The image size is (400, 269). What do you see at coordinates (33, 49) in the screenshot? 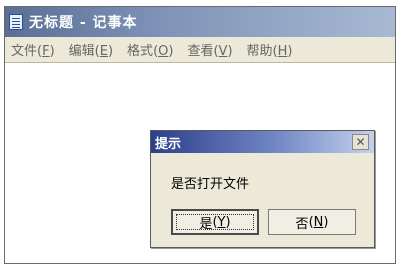
I see `menu-file: 文件(F)` at bounding box center [33, 49].